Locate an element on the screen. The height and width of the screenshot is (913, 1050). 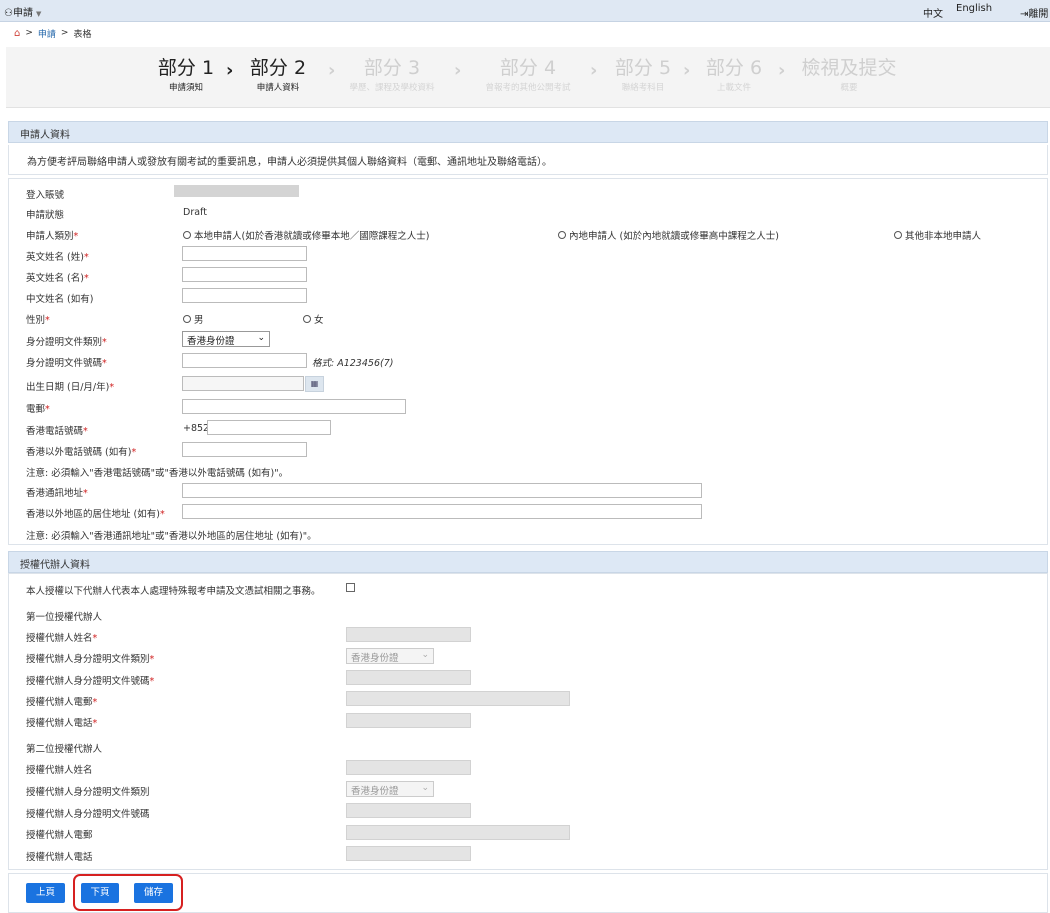
hk-phone-input is located at coordinates (269, 427).